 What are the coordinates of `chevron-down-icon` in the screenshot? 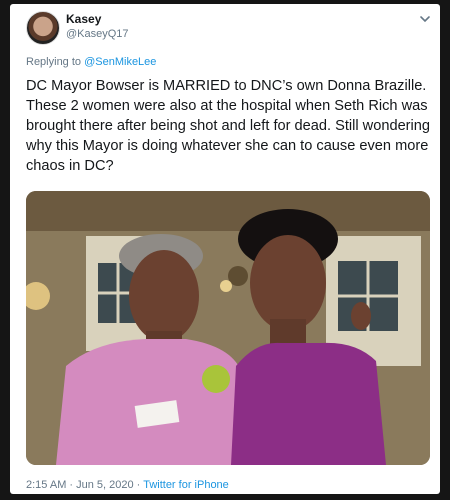 It's located at (425, 19).